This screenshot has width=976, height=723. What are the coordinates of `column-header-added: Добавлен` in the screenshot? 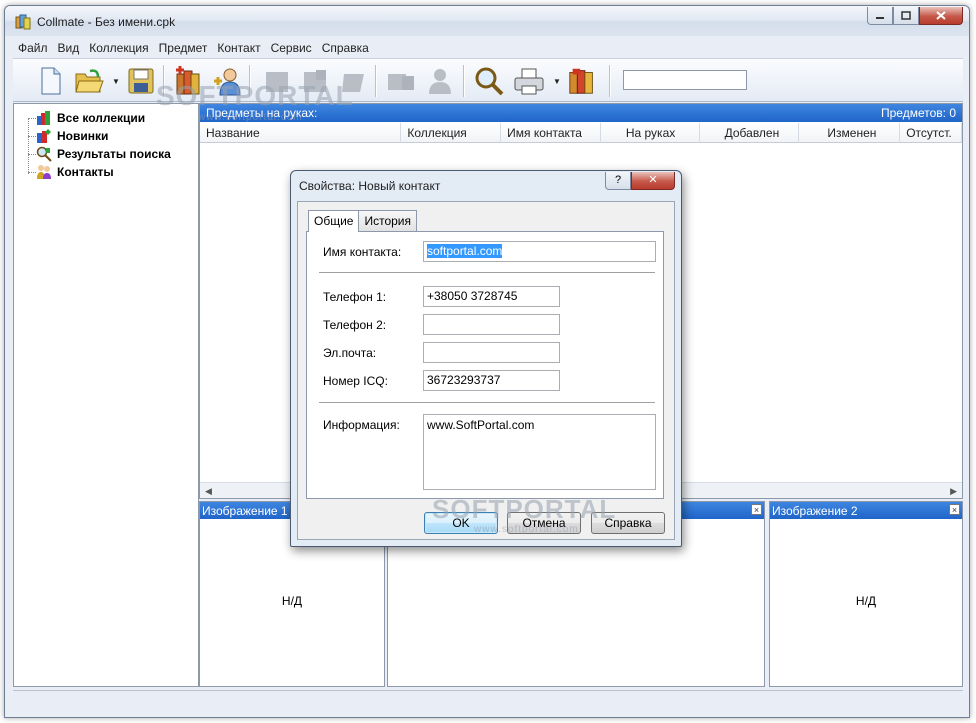 It's located at (750, 133).